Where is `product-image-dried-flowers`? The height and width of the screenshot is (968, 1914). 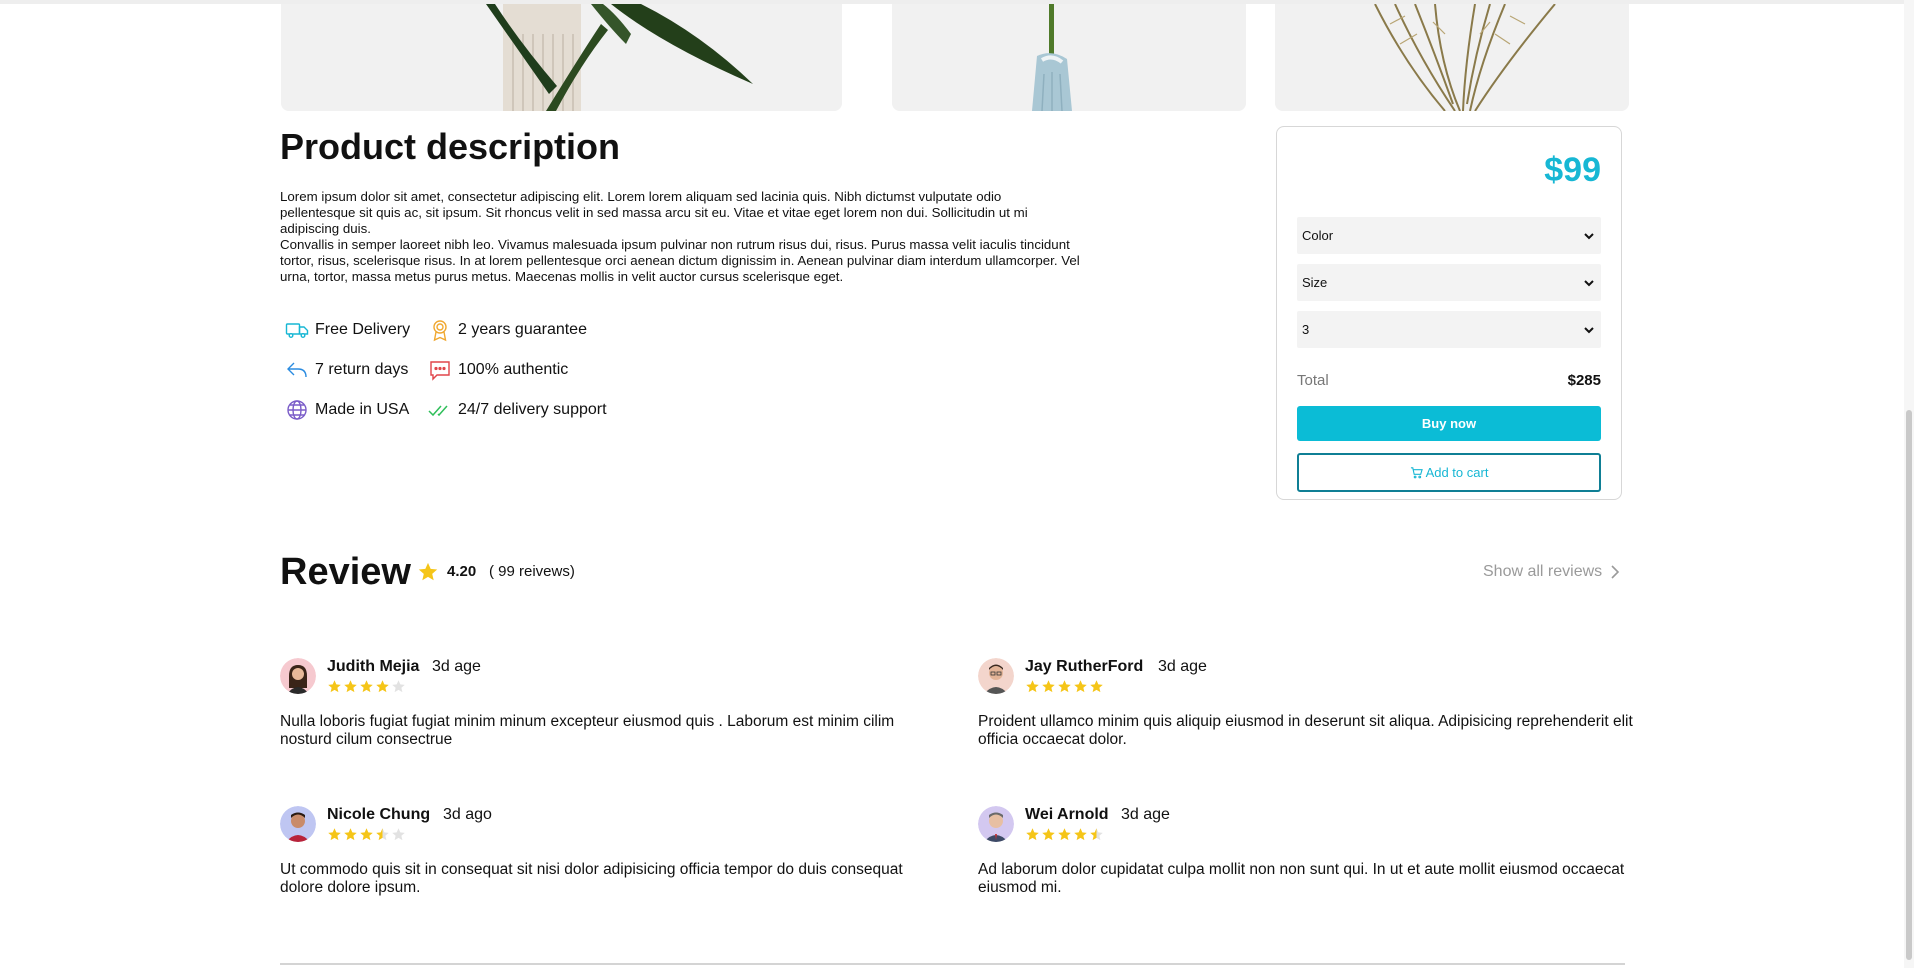 product-image-dried-flowers is located at coordinates (1452, 57).